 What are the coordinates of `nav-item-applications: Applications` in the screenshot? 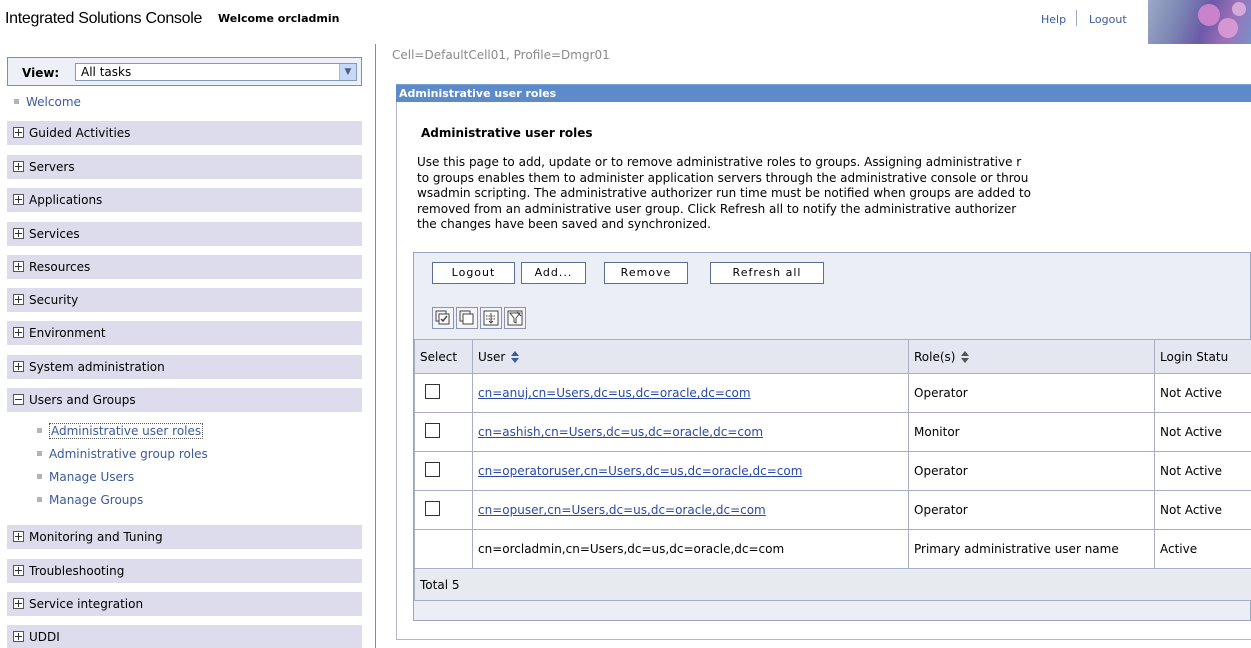 It's located at (184, 200).